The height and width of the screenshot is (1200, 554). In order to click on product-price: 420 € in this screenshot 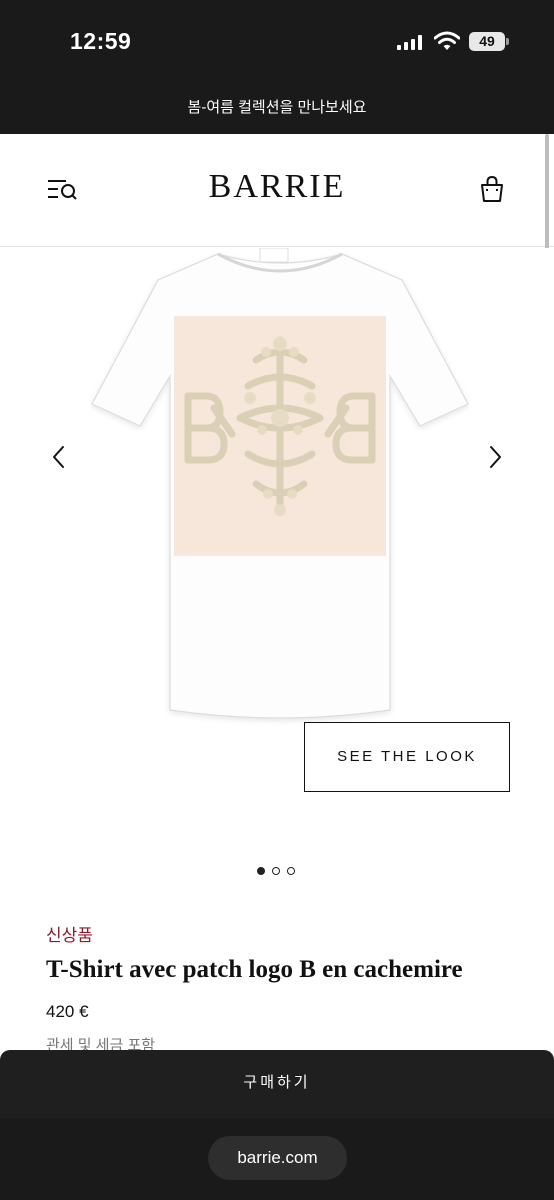, I will do `click(67, 1011)`.